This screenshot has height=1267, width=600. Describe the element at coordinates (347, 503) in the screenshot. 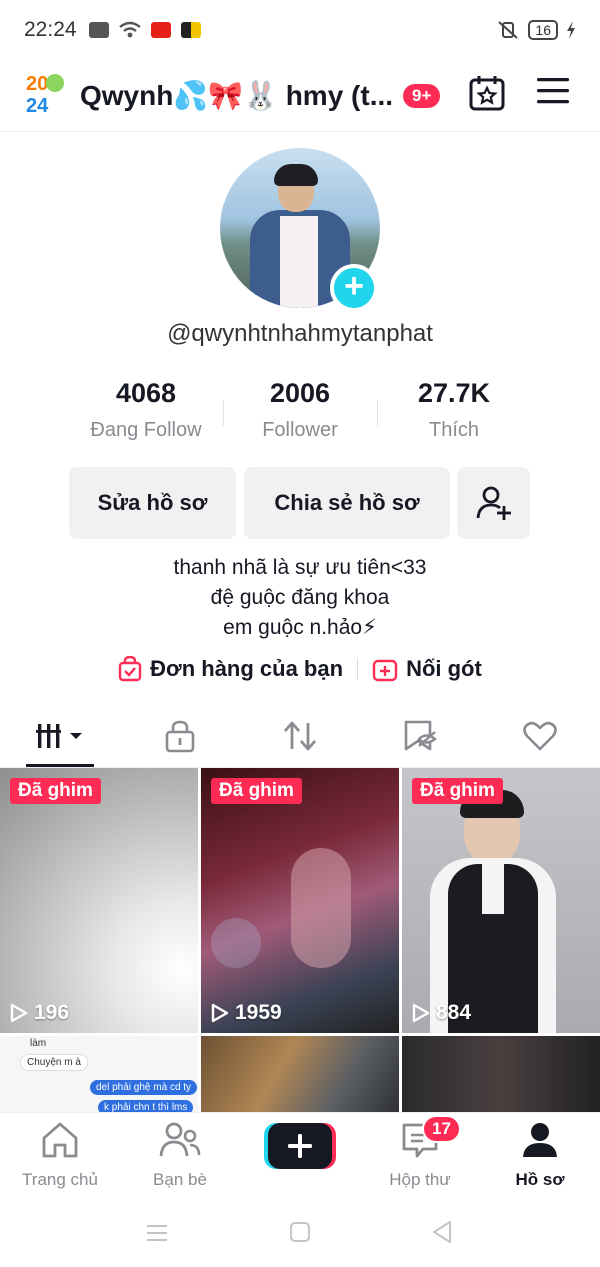

I see `share-profile-button: Chia sẻ hồ sơ` at that location.